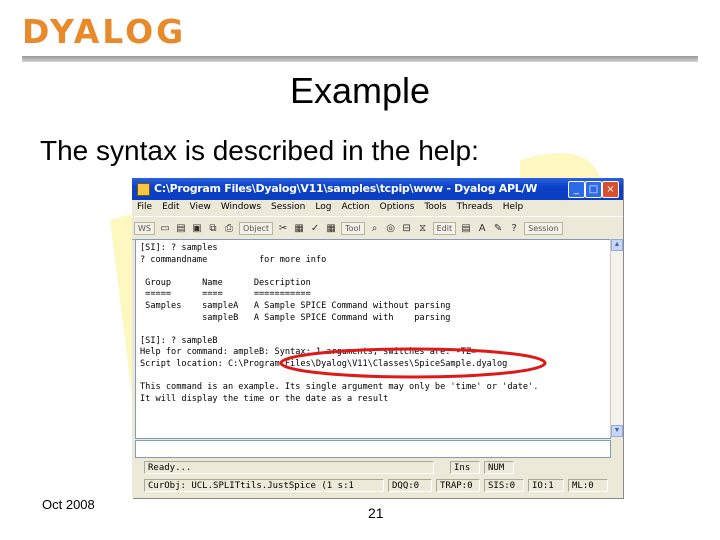  What do you see at coordinates (444, 228) in the screenshot?
I see `edit-dropdown: Edit` at bounding box center [444, 228].